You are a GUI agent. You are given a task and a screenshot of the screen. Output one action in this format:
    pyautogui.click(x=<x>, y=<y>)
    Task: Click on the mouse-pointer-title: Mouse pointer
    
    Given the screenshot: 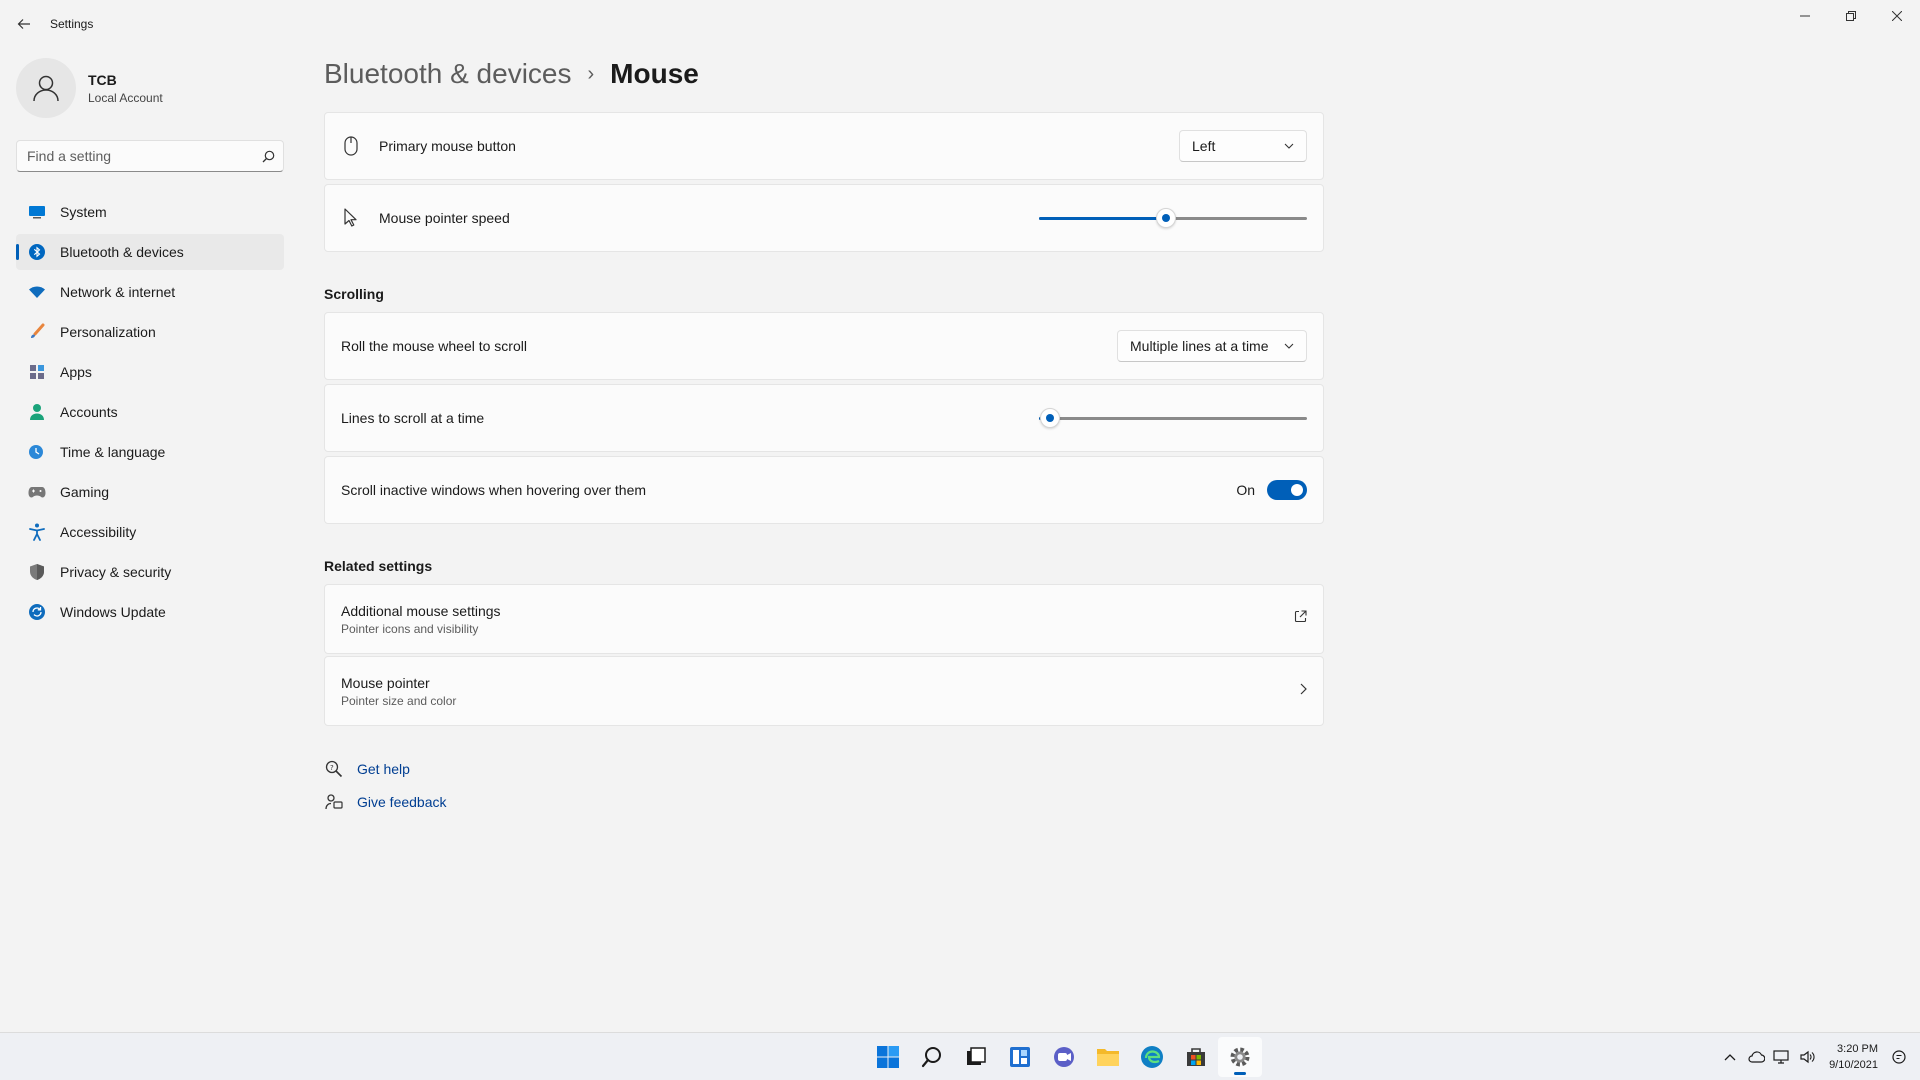 What is the action you would take?
    pyautogui.click(x=385, y=682)
    